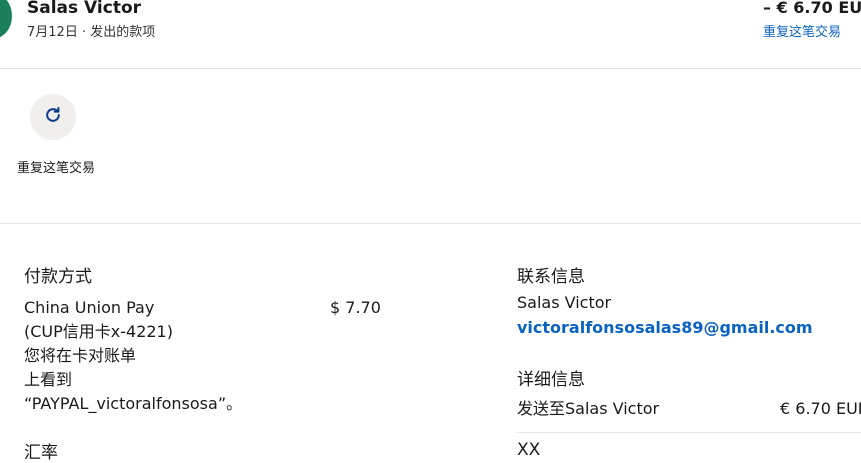 This screenshot has height=463, width=861. What do you see at coordinates (551, 380) in the screenshot?
I see `details-title: 详细信息` at bounding box center [551, 380].